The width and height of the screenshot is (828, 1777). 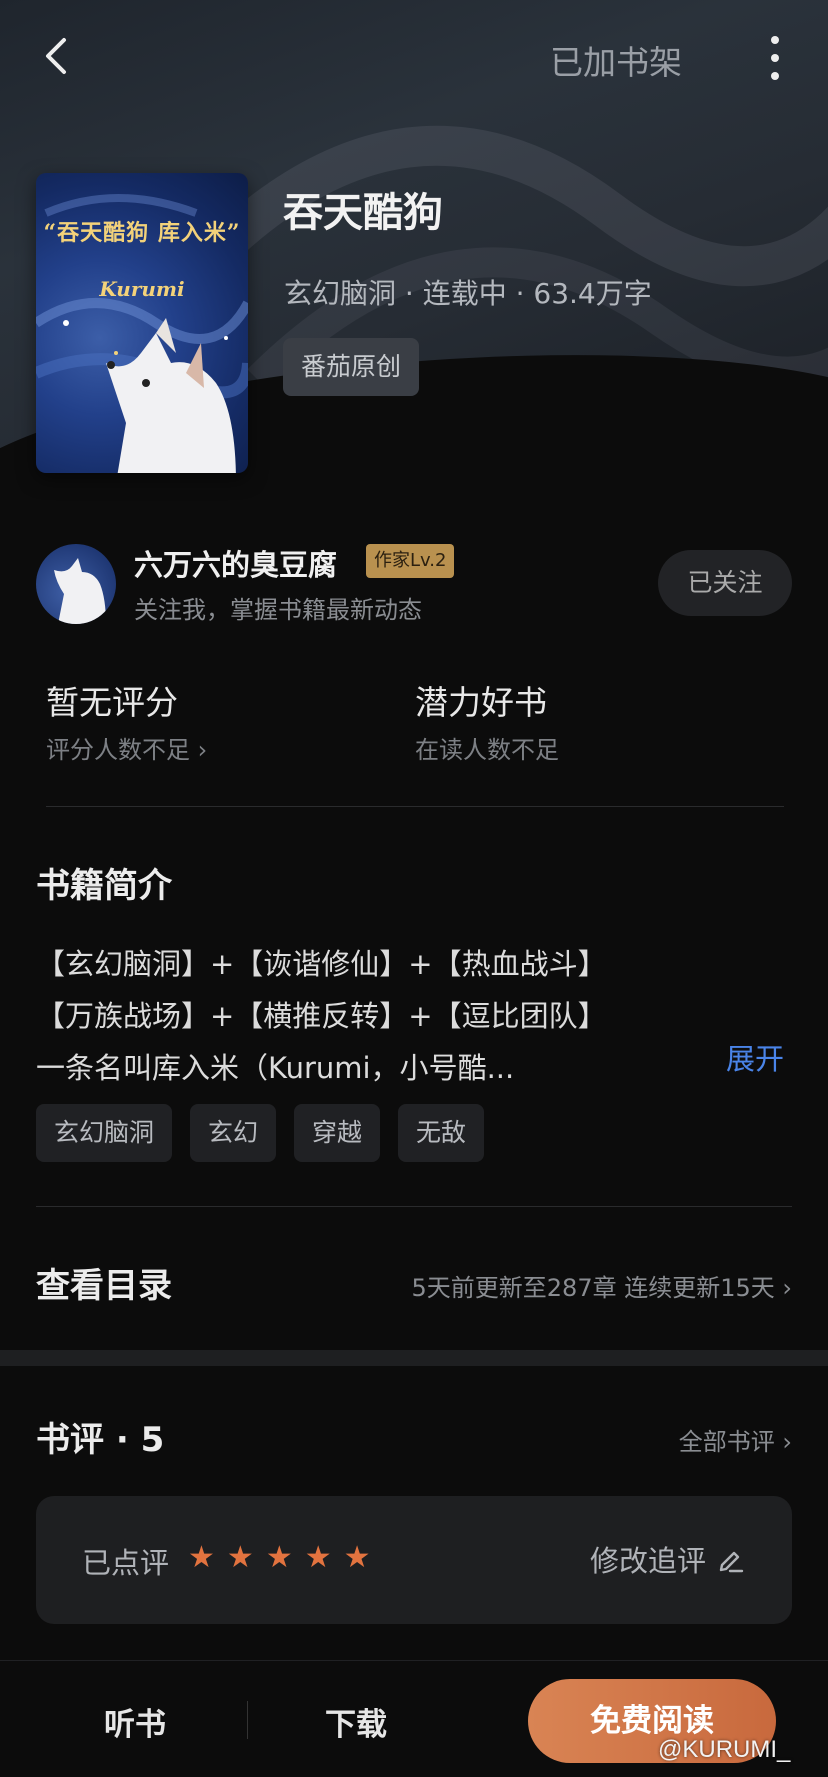 I want to click on tag-chip: 穿越, so click(x=337, y=1133).